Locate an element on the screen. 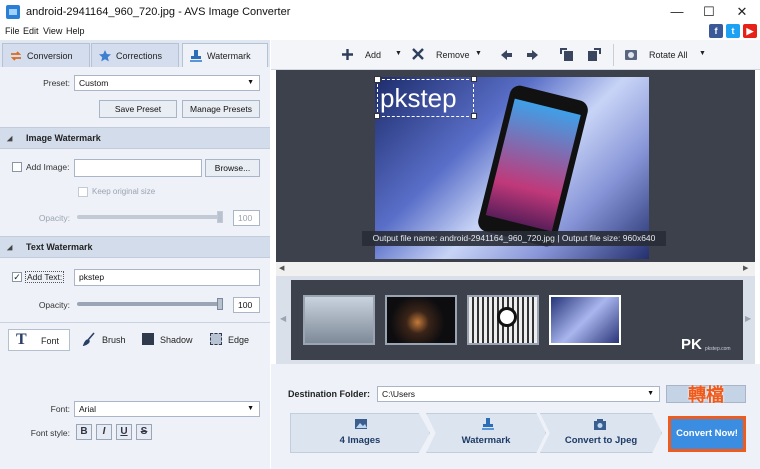  phone-image is located at coordinates (533, 166).